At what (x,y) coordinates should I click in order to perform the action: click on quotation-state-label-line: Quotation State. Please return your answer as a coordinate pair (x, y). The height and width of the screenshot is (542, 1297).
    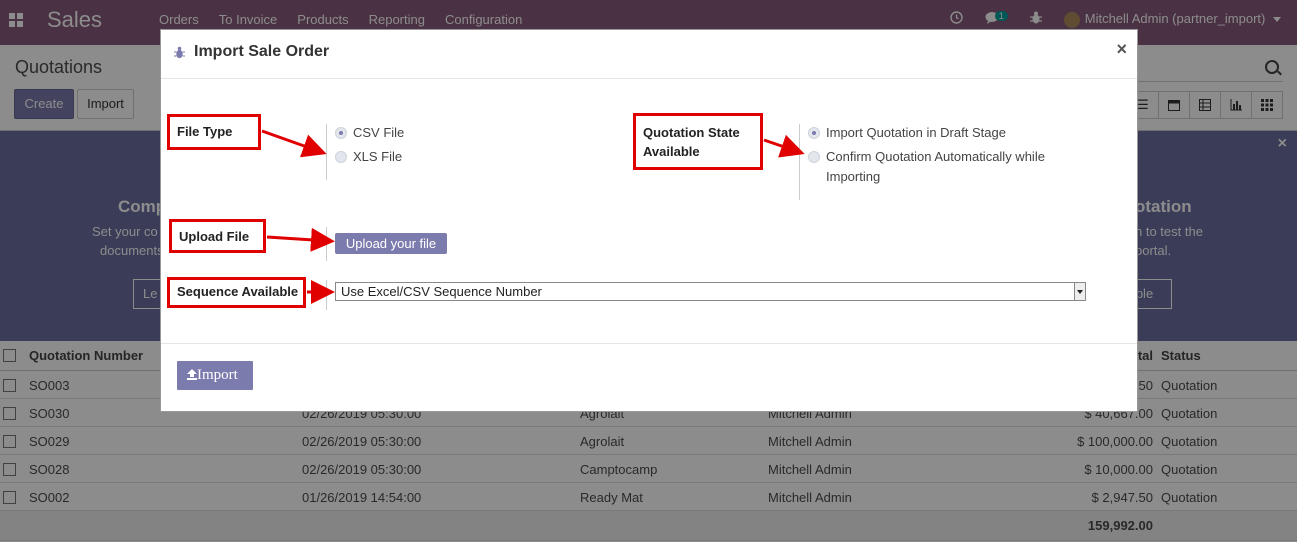
    Looking at the image, I should click on (691, 132).